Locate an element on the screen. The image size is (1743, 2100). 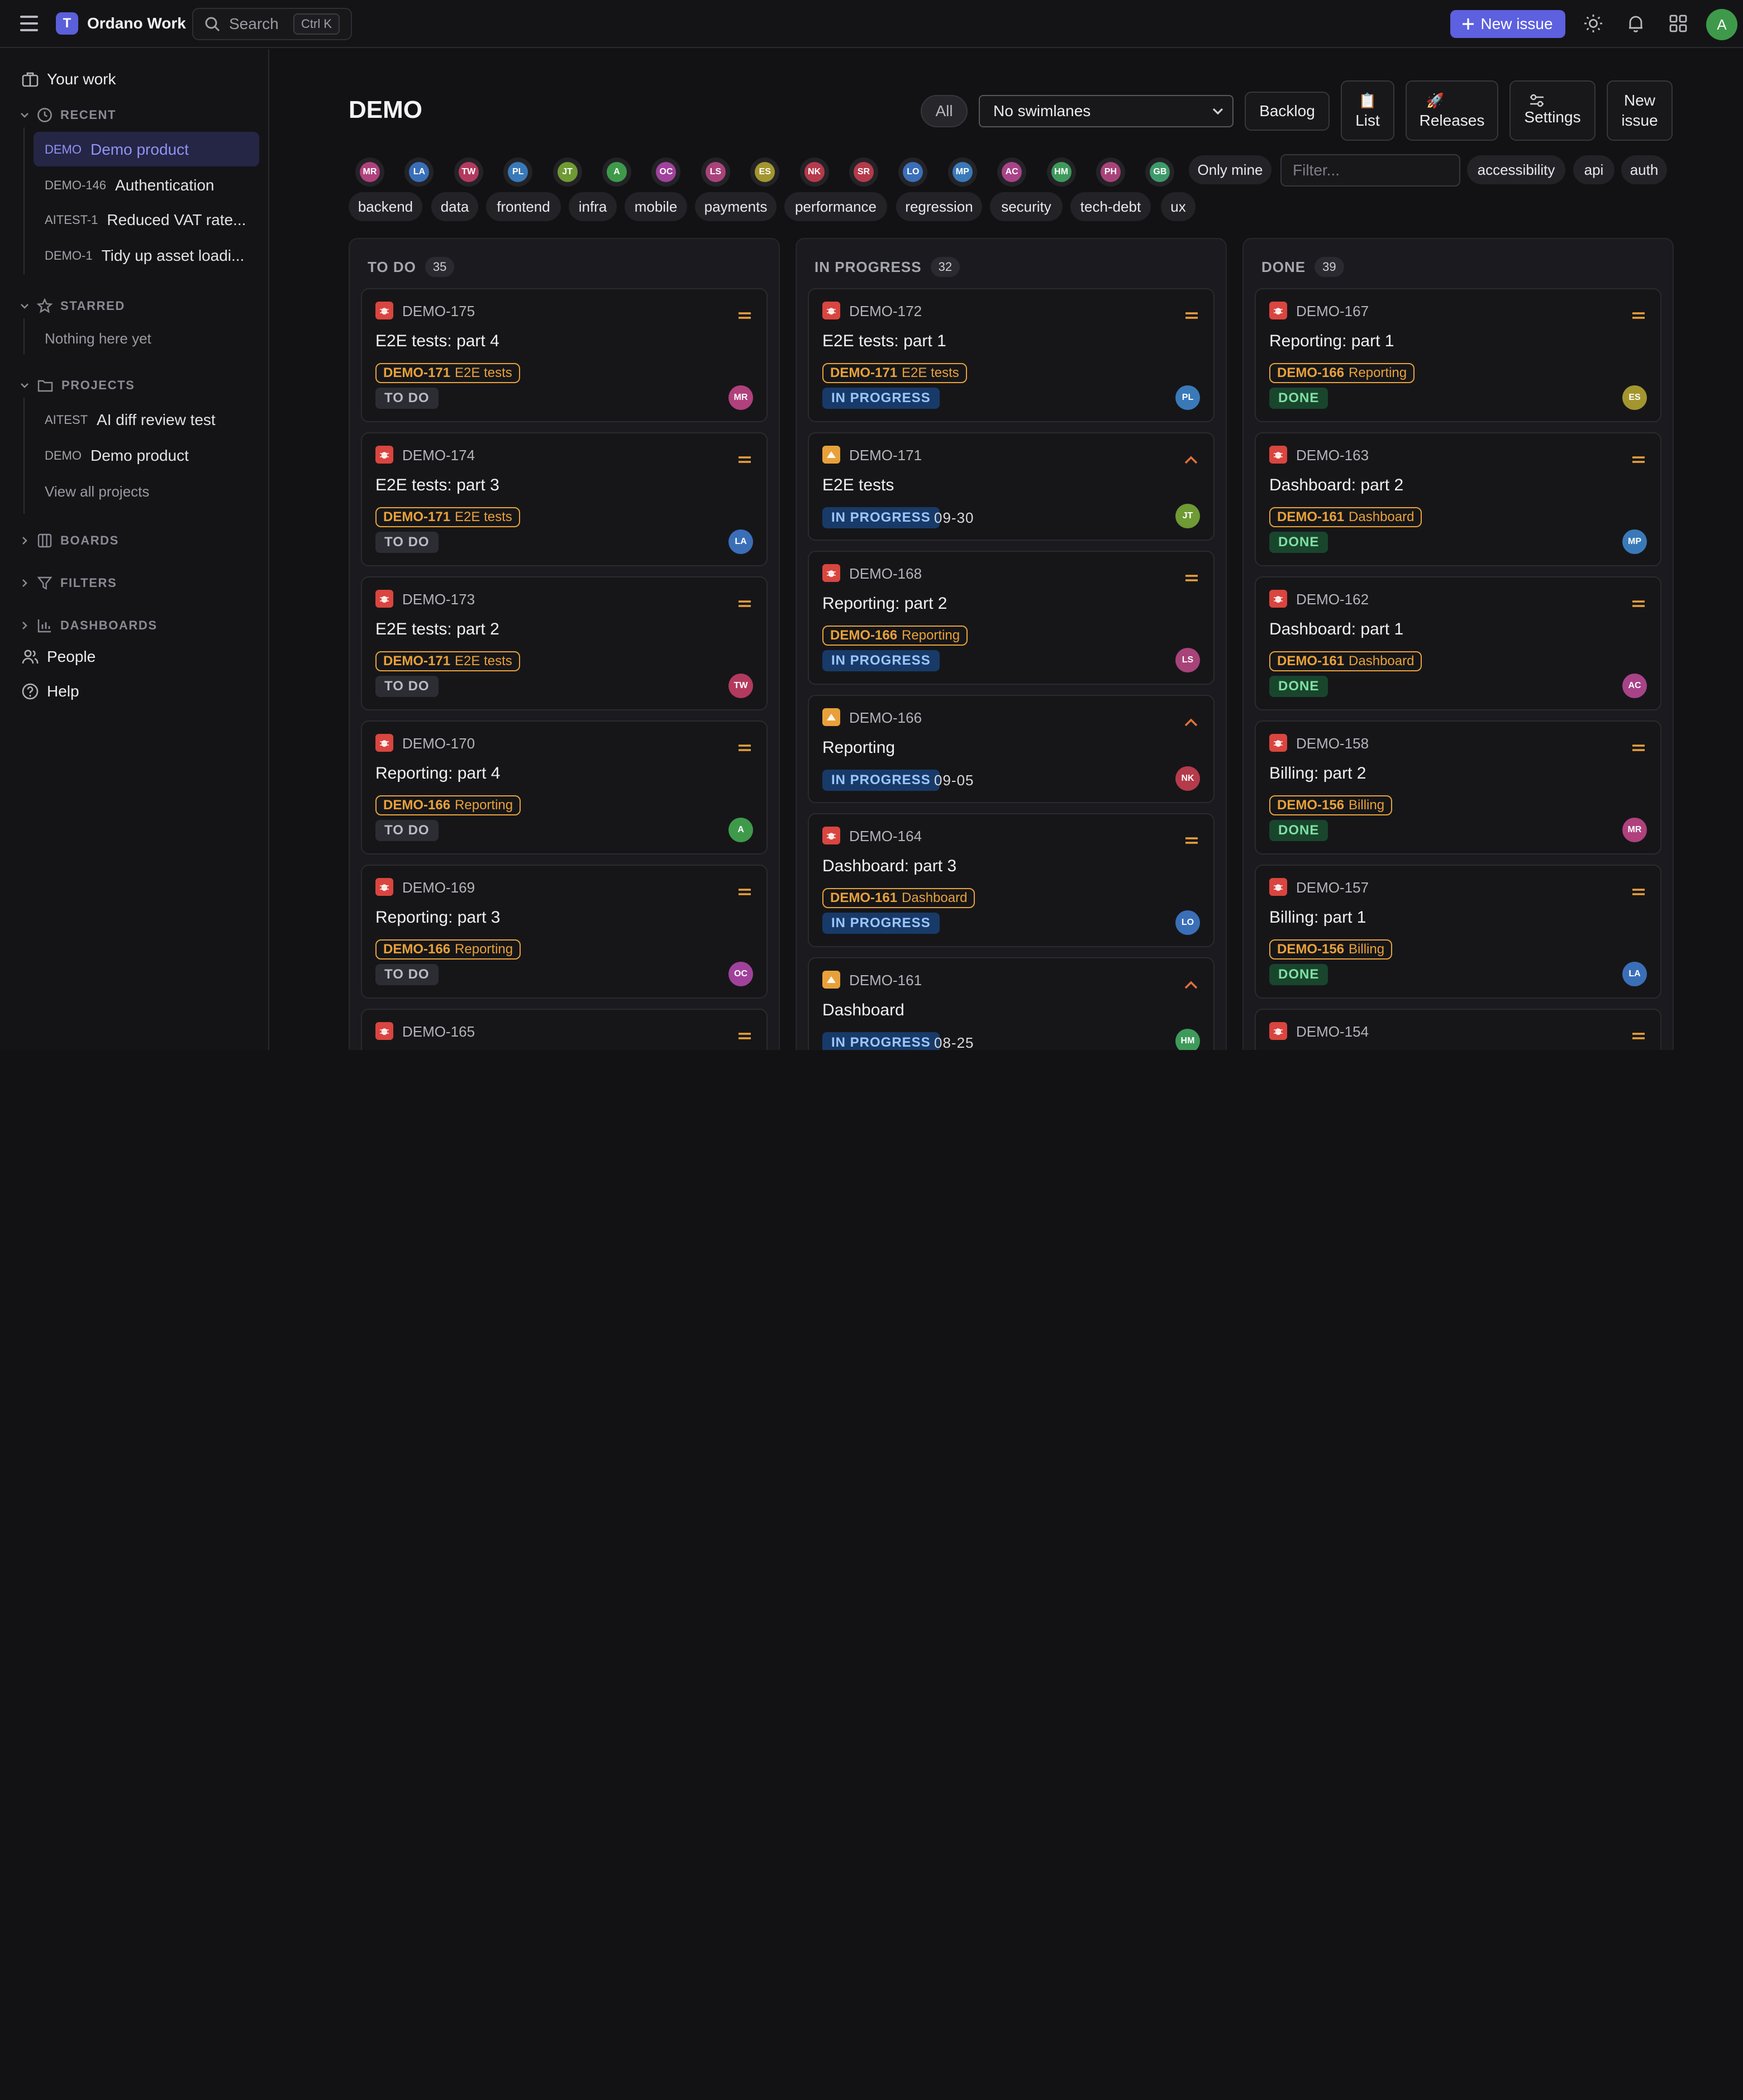
issue-card: DEMO-166 Reporting IN PROGRESS 09-05 NK is located at coordinates (1011, 749).